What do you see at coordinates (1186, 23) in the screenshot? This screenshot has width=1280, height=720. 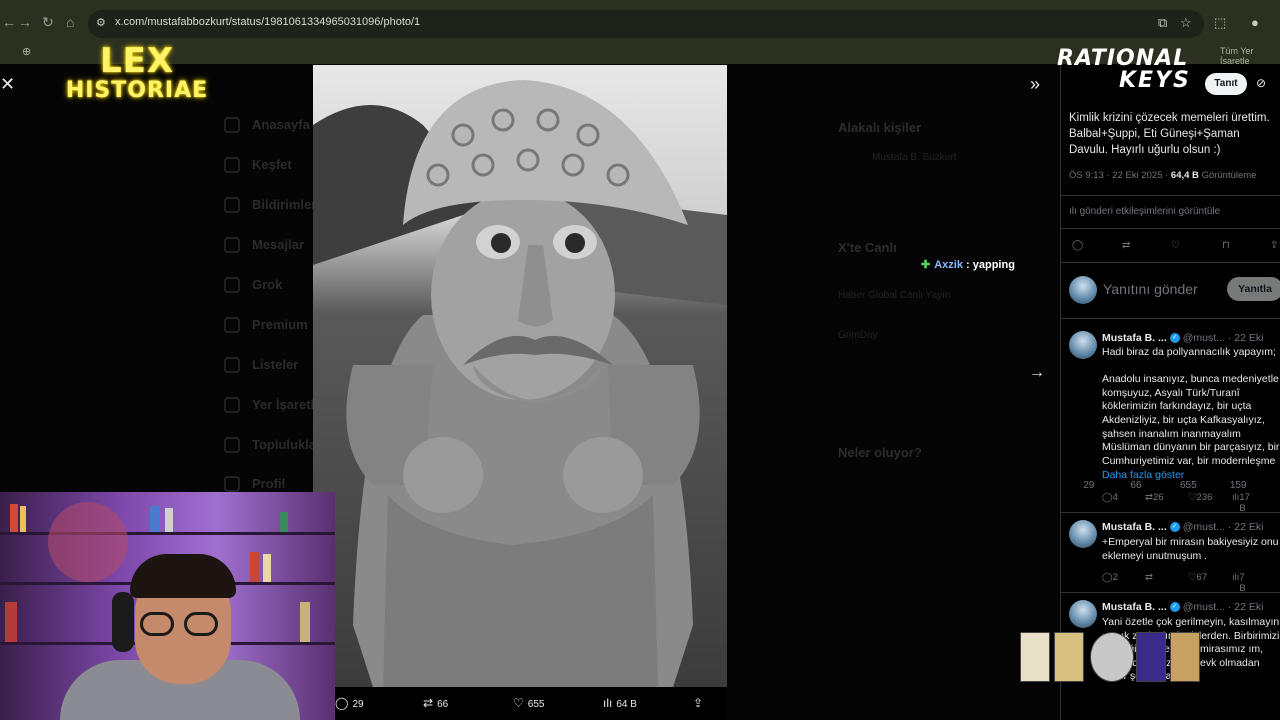 I see `bookmark-star-icon: ☆` at bounding box center [1186, 23].